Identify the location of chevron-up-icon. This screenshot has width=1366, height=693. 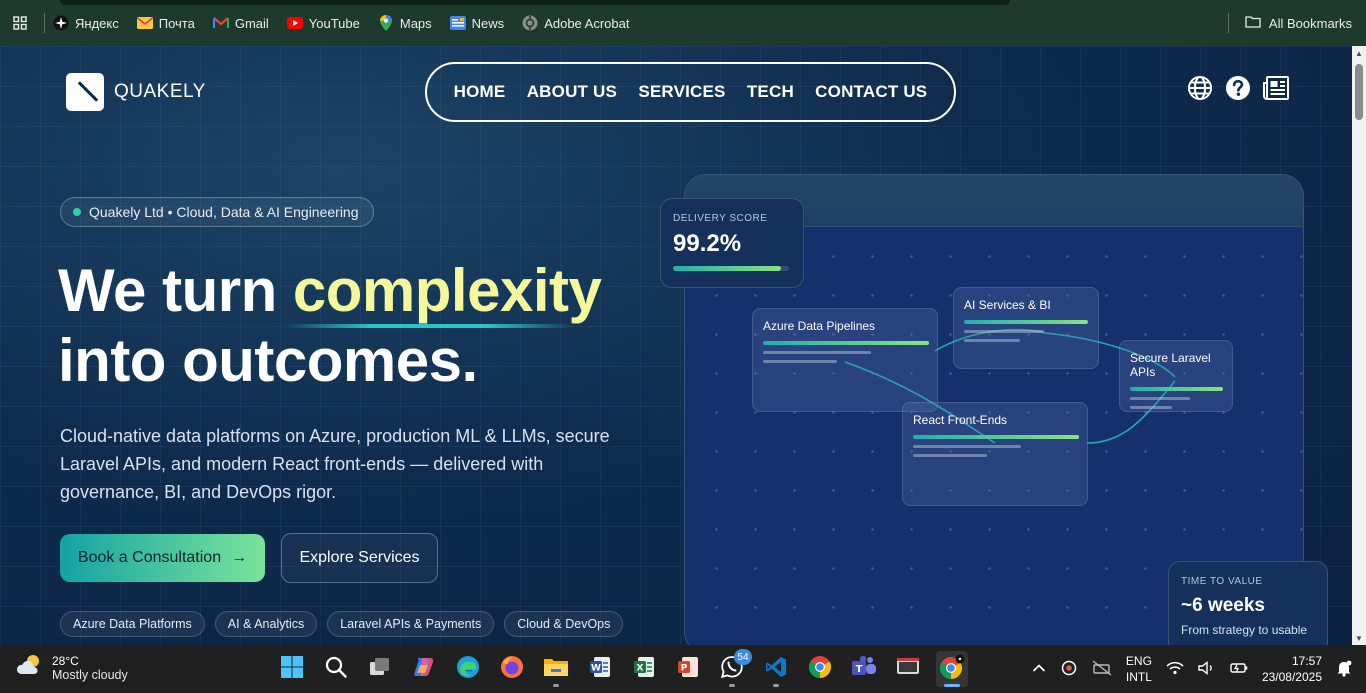
(1039, 669).